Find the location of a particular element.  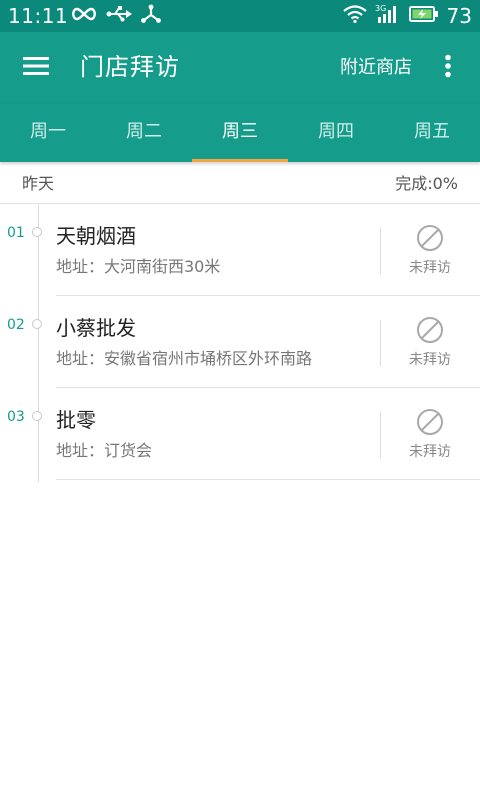

weekday-tabs: 周一 周二 周三 周四 周五 is located at coordinates (240, 133).